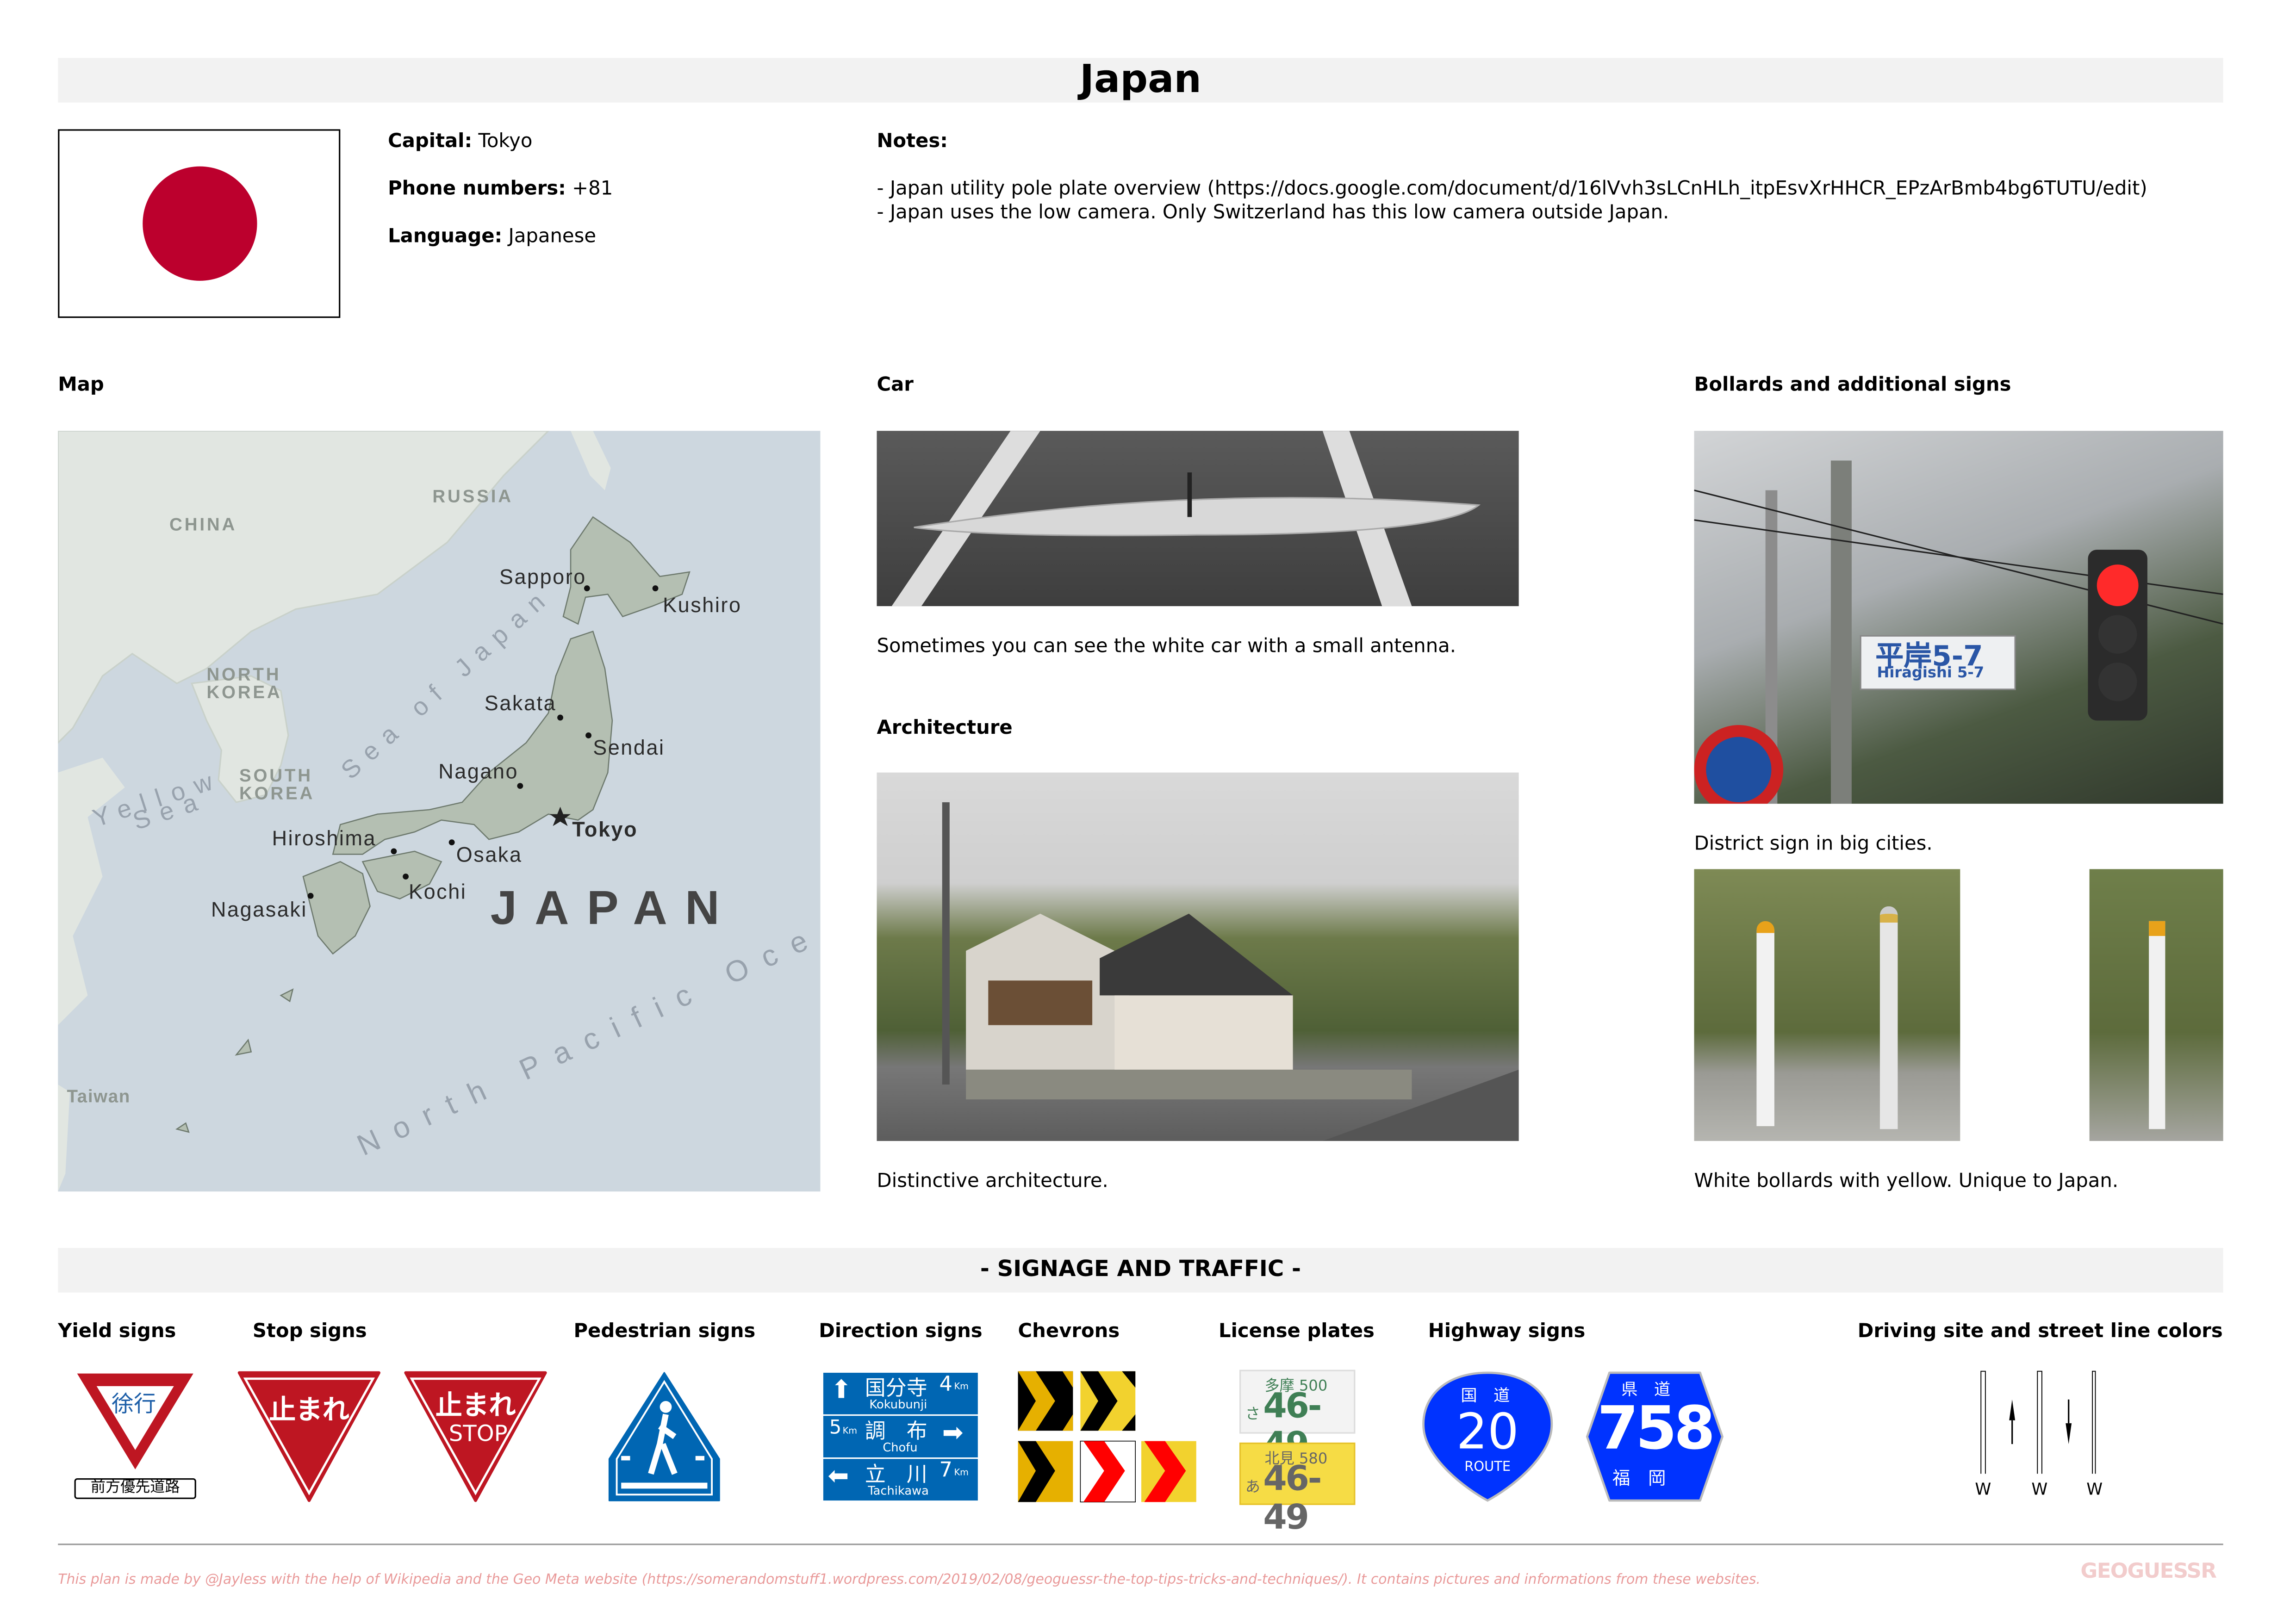  What do you see at coordinates (1507, 1331) in the screenshot?
I see `highway-header: Highway signs` at bounding box center [1507, 1331].